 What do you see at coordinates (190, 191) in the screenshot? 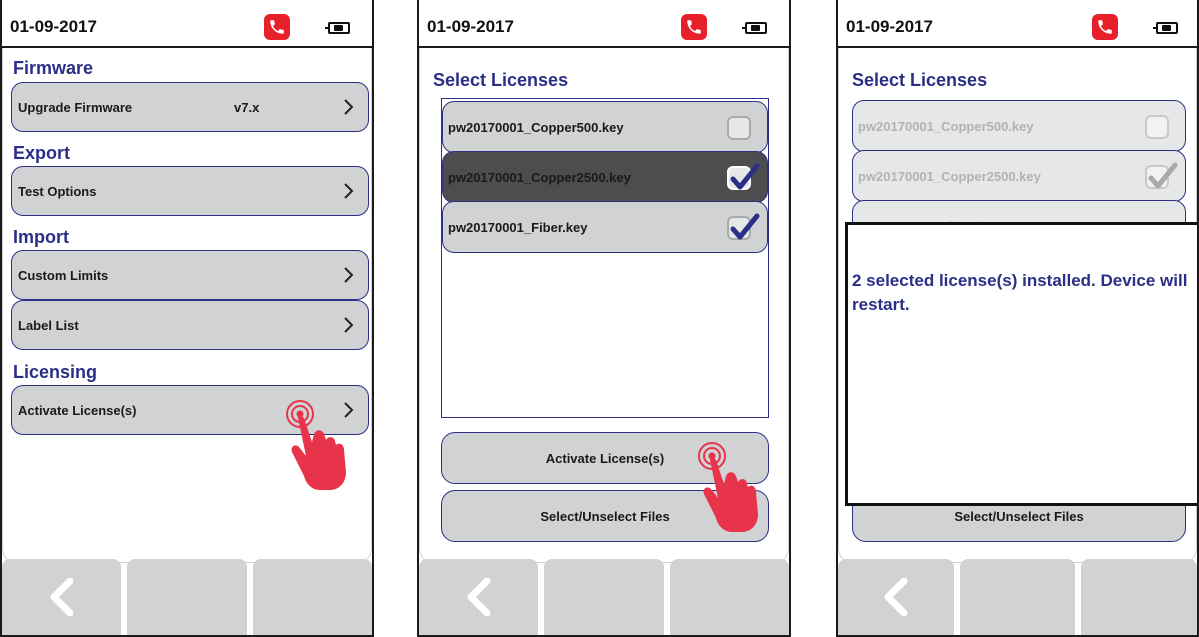
I see `test-options-item: Test Options` at bounding box center [190, 191].